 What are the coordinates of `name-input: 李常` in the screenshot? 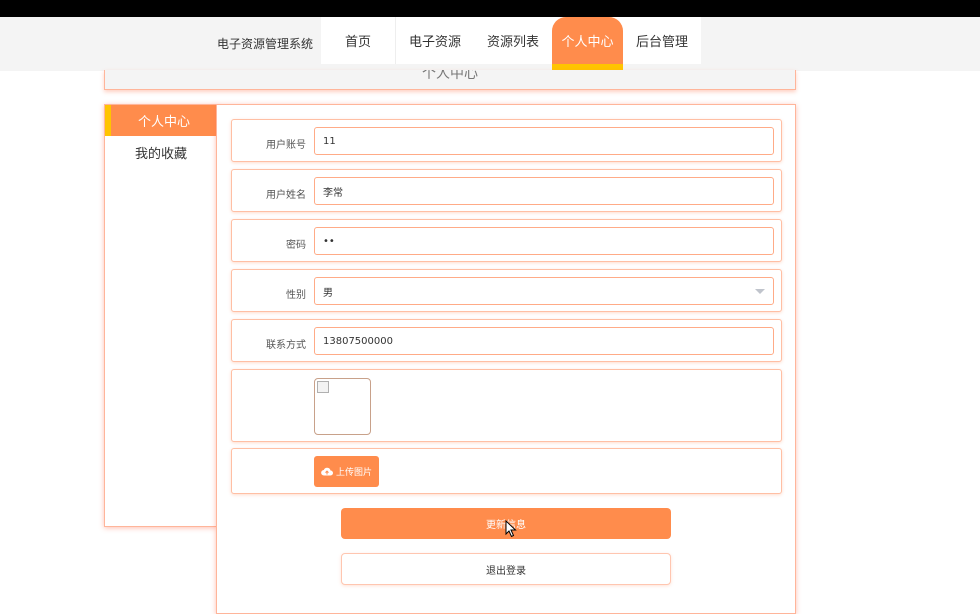 It's located at (544, 191).